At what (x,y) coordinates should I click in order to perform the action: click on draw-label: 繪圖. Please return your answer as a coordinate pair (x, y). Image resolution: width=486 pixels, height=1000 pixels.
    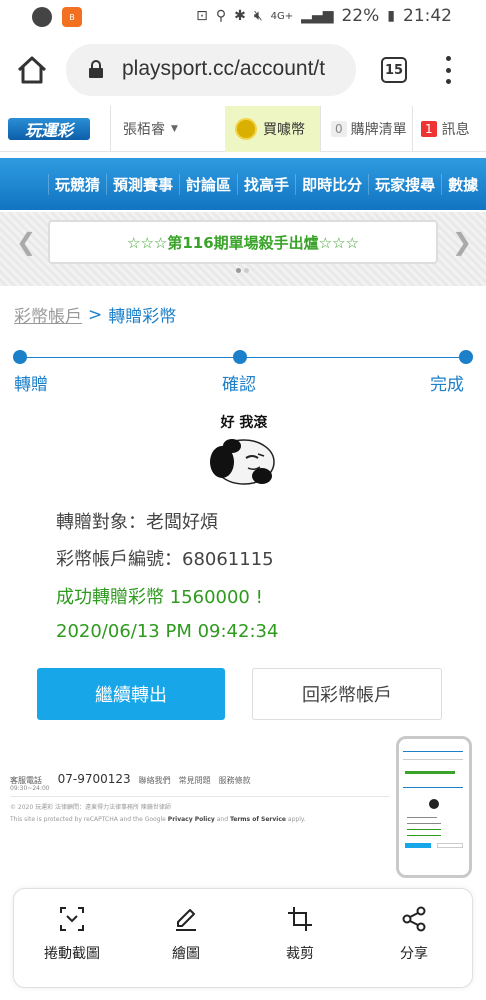
    Looking at the image, I should click on (186, 954).